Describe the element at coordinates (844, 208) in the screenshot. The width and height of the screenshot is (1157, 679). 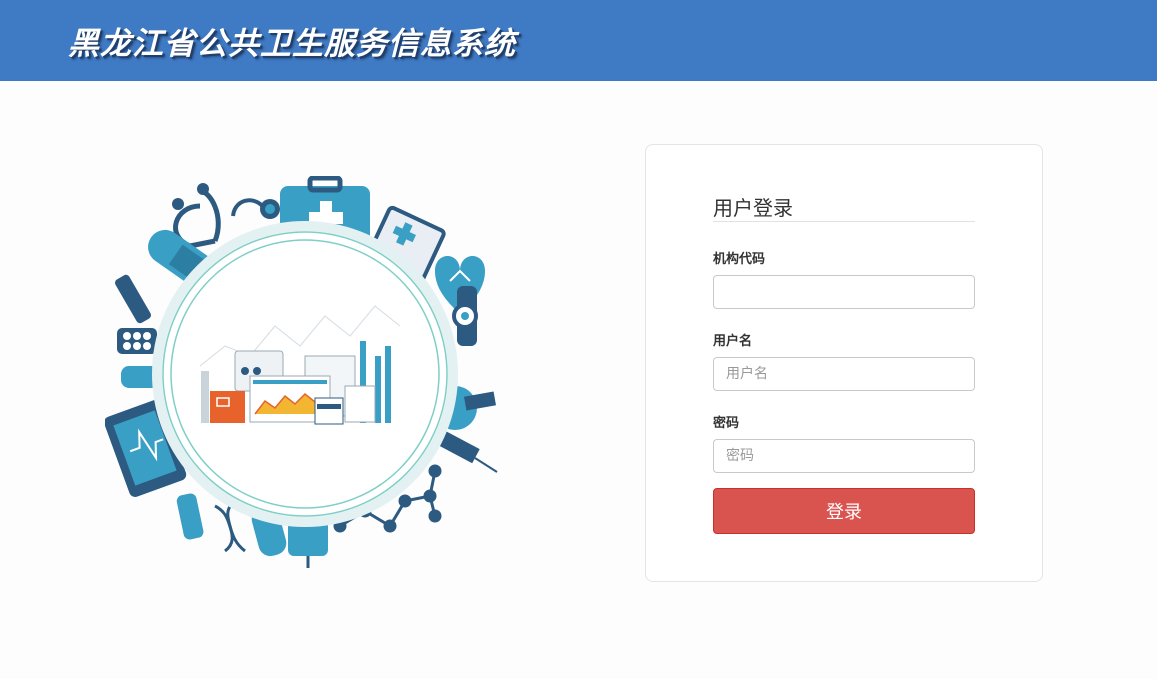
I see `login-title: 用户登录` at that location.